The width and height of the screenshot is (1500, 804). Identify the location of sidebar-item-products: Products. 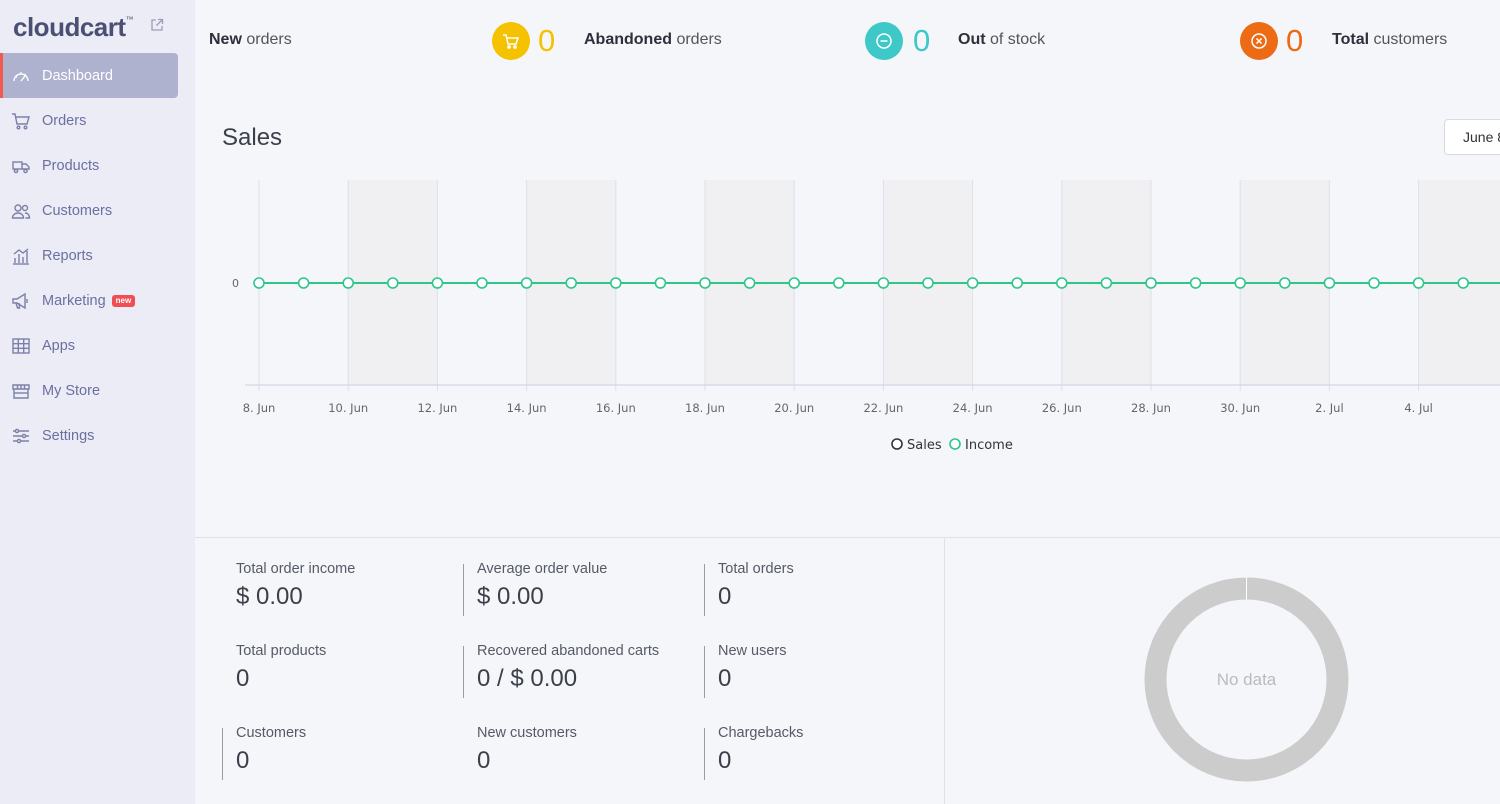
(97, 165).